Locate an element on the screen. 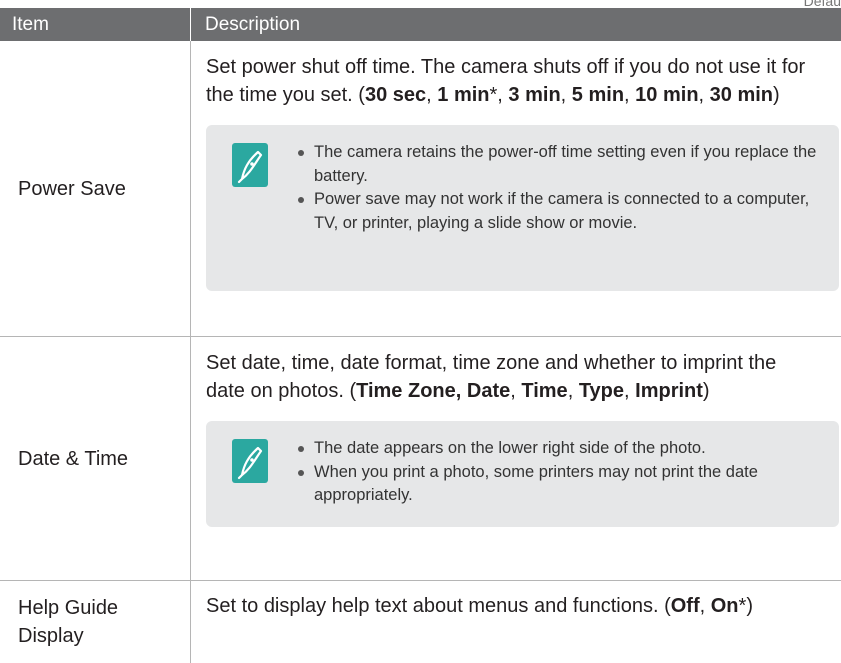 This screenshot has width=841, height=663. row-item-line: Display is located at coordinates (51, 636).